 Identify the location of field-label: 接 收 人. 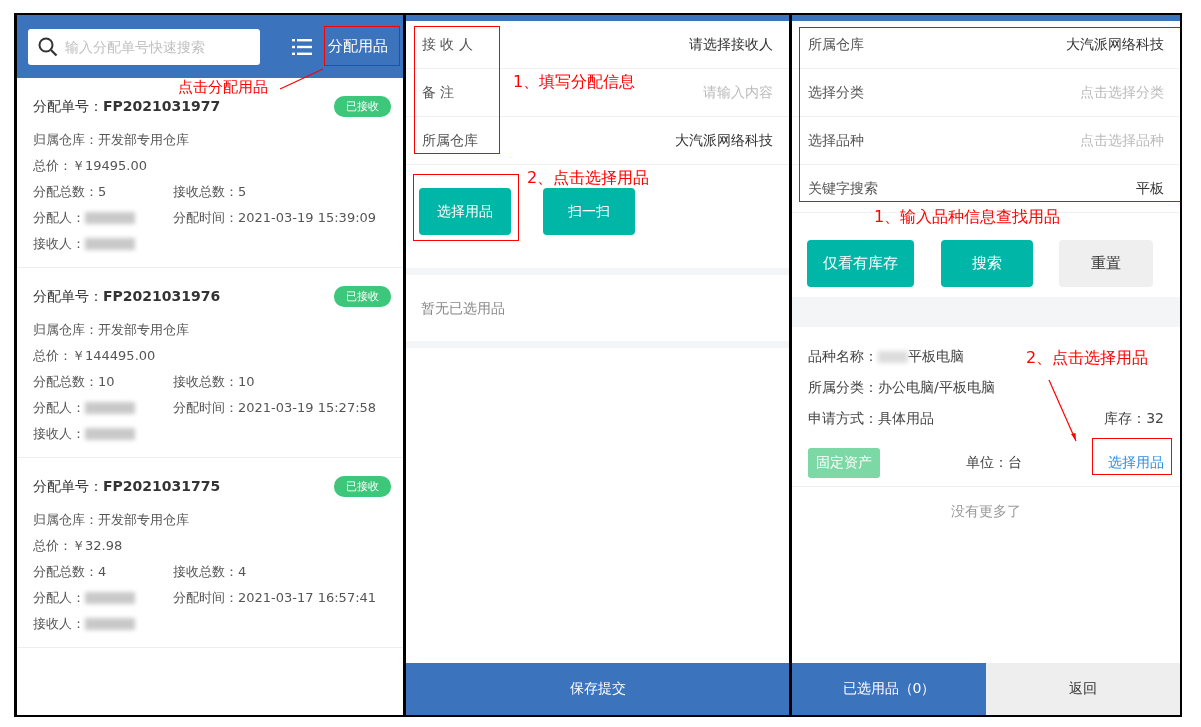
(447, 44).